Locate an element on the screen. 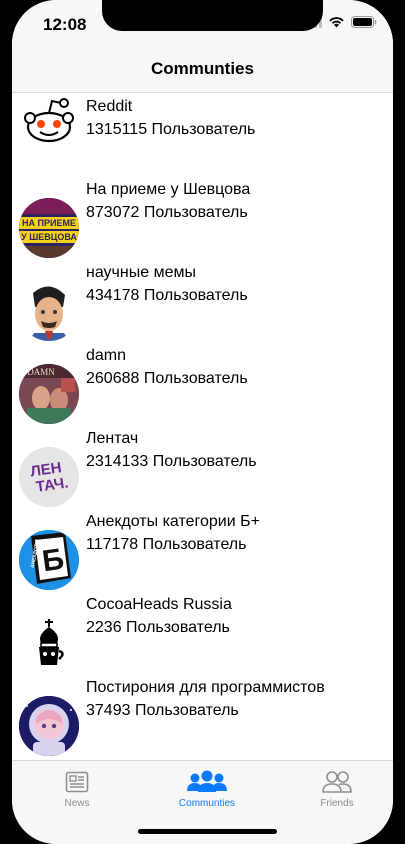  member-count: 2314133 Пользователь is located at coordinates (171, 461).